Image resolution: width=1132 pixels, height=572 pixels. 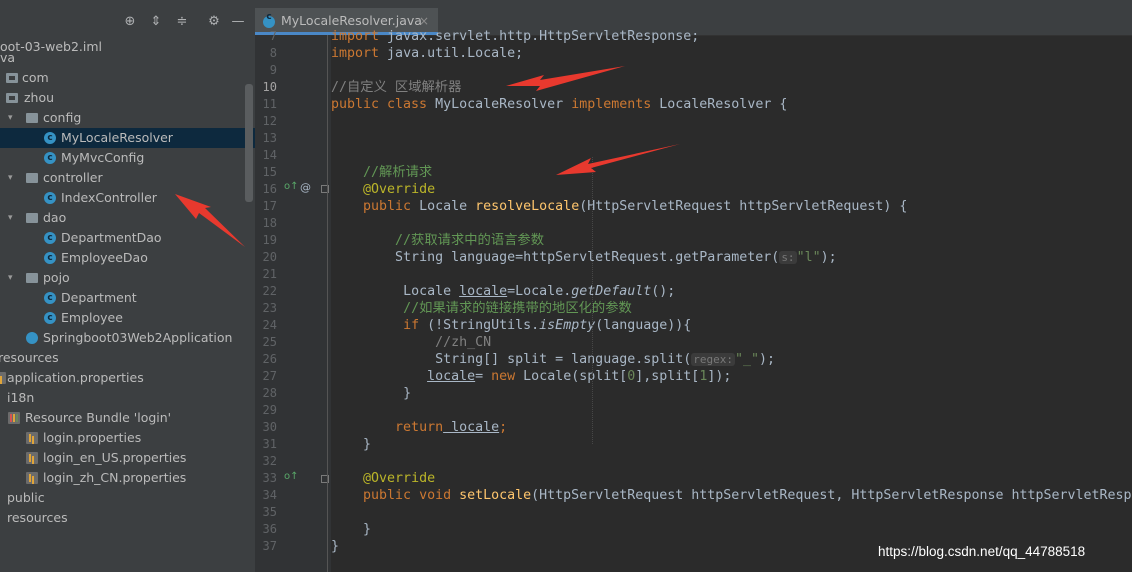 What do you see at coordinates (210, 220) in the screenshot?
I see `arrow-to-mylocaleresolver` at bounding box center [210, 220].